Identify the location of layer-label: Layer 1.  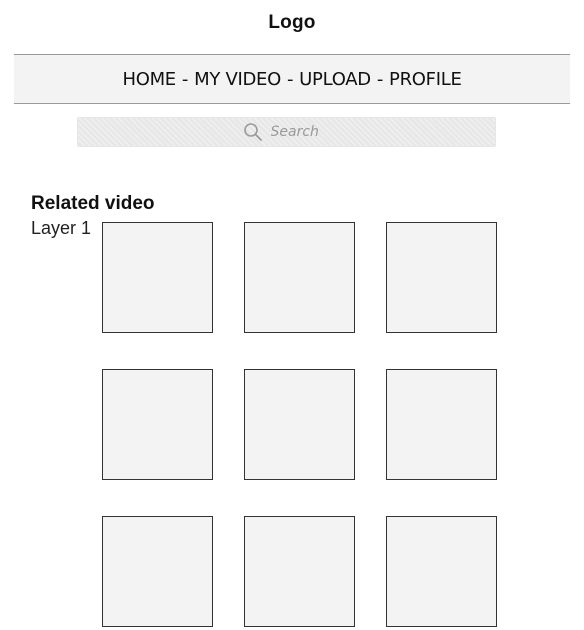
(61, 228).